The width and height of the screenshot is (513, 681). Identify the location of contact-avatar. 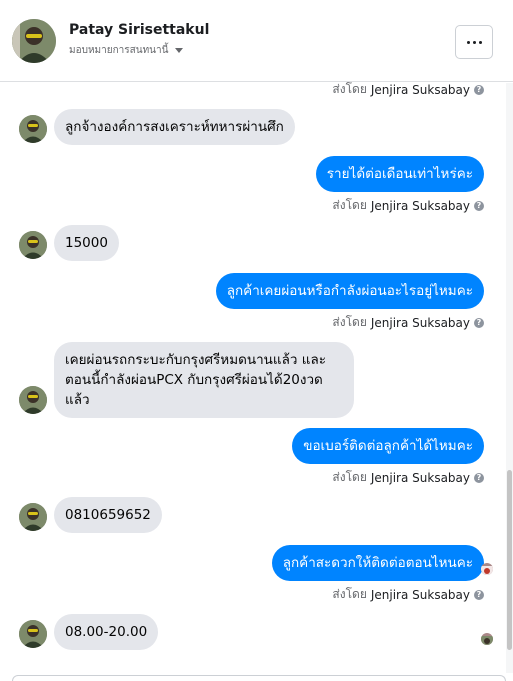
(34, 41).